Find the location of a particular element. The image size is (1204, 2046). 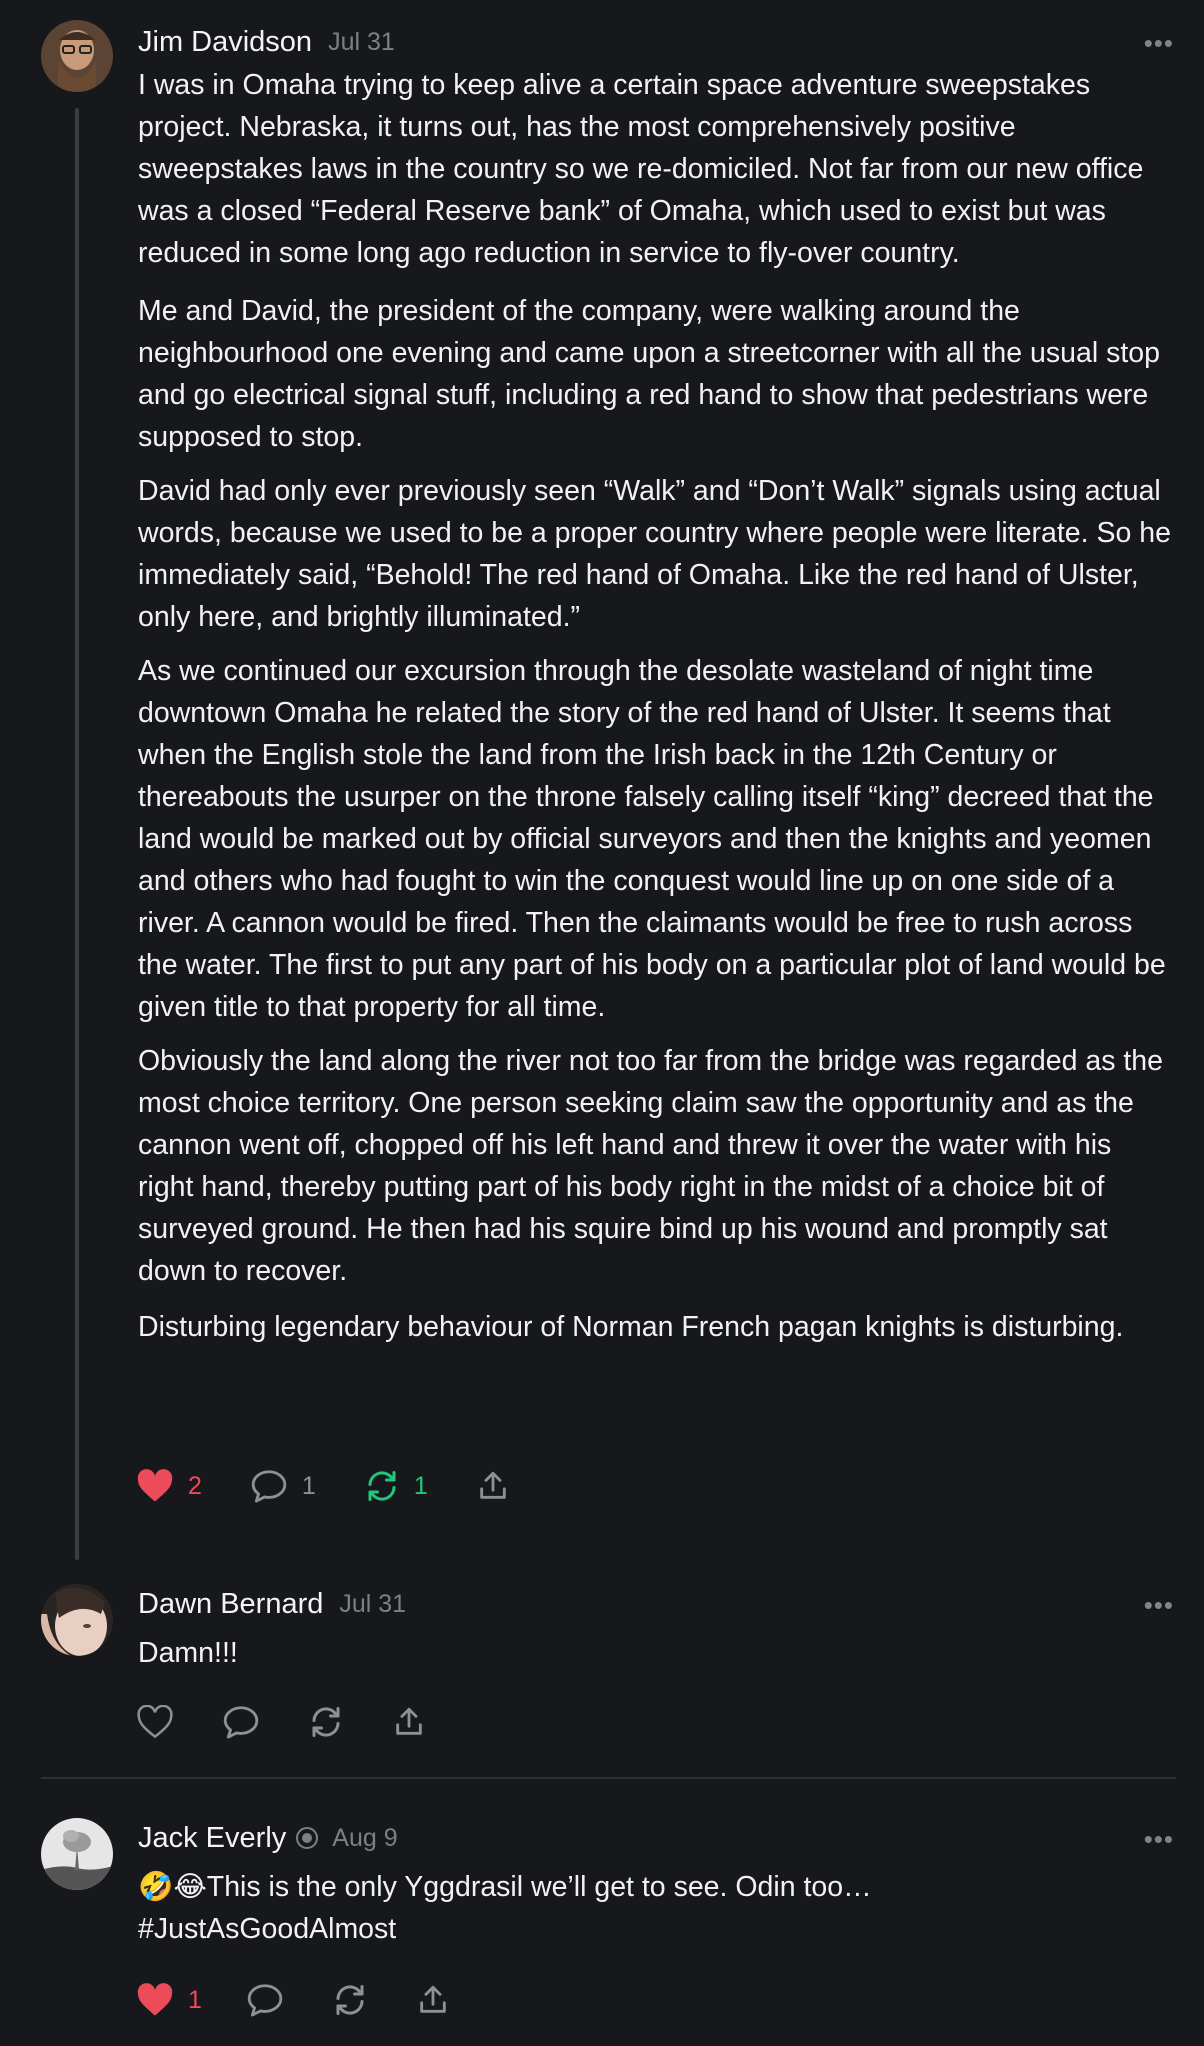

like-button: 2 is located at coordinates (169, 1486).